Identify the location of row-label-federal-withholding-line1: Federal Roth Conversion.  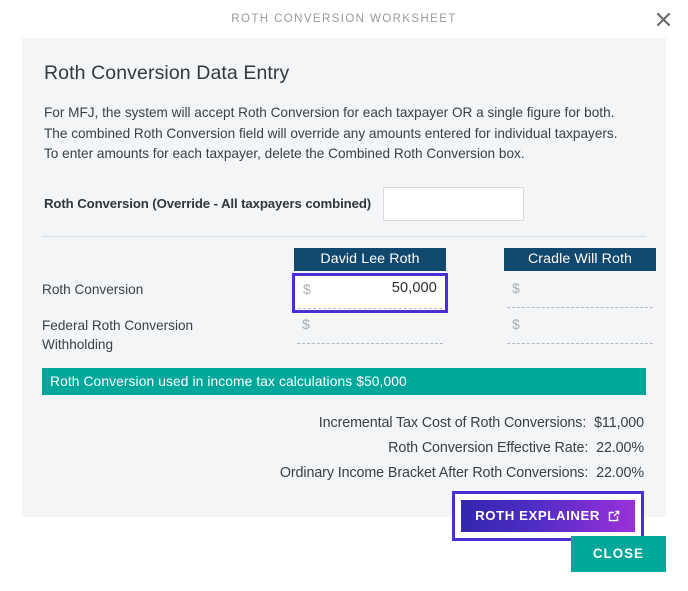
(118, 325).